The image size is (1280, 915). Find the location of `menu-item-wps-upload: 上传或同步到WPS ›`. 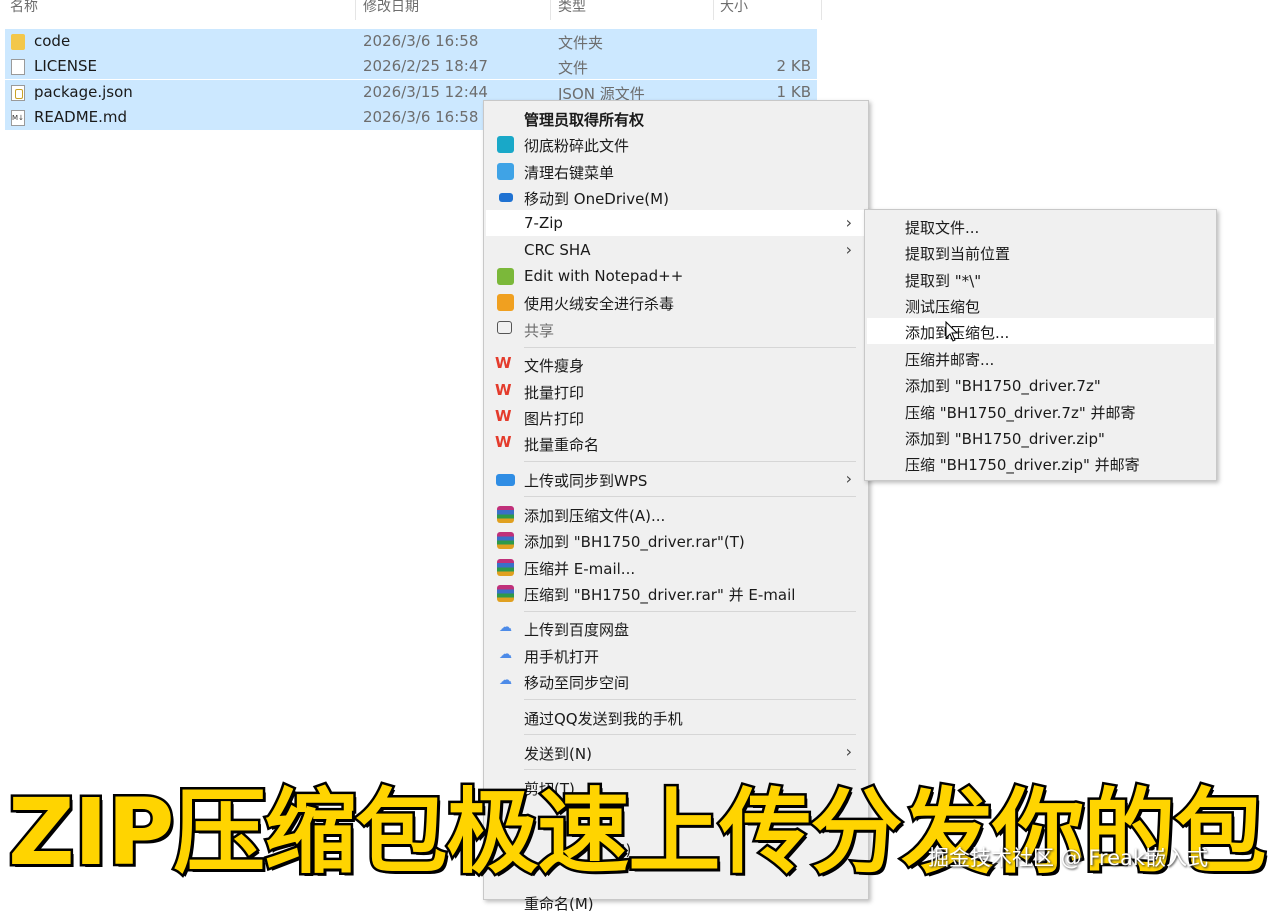

menu-item-wps-upload: 上传或同步到WPS › is located at coordinates (676, 479).